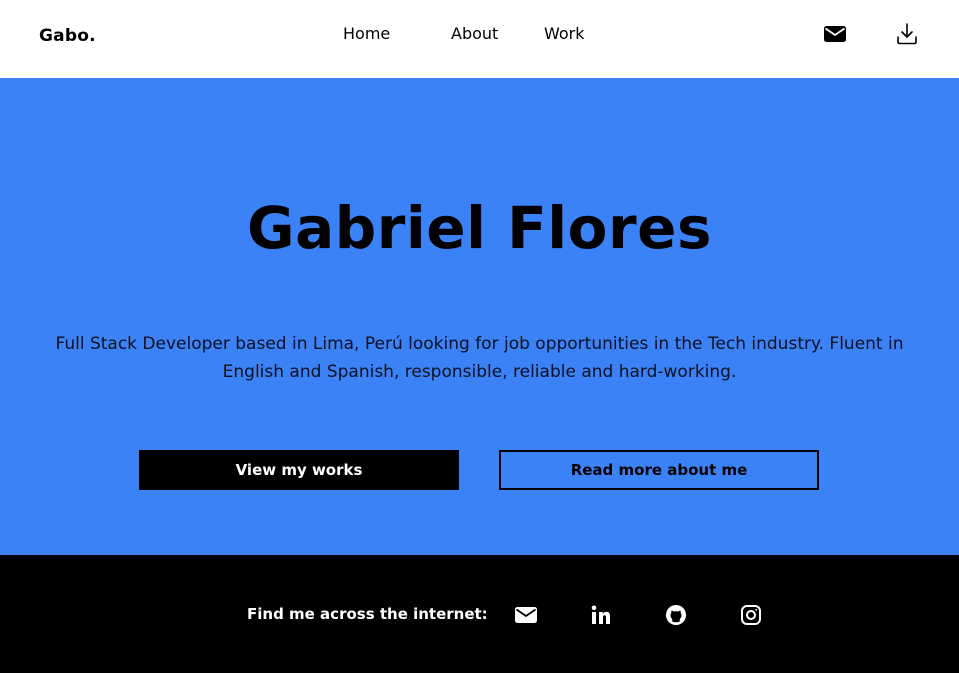  Describe the element at coordinates (474, 33) in the screenshot. I see `nav-link-about: About` at that location.